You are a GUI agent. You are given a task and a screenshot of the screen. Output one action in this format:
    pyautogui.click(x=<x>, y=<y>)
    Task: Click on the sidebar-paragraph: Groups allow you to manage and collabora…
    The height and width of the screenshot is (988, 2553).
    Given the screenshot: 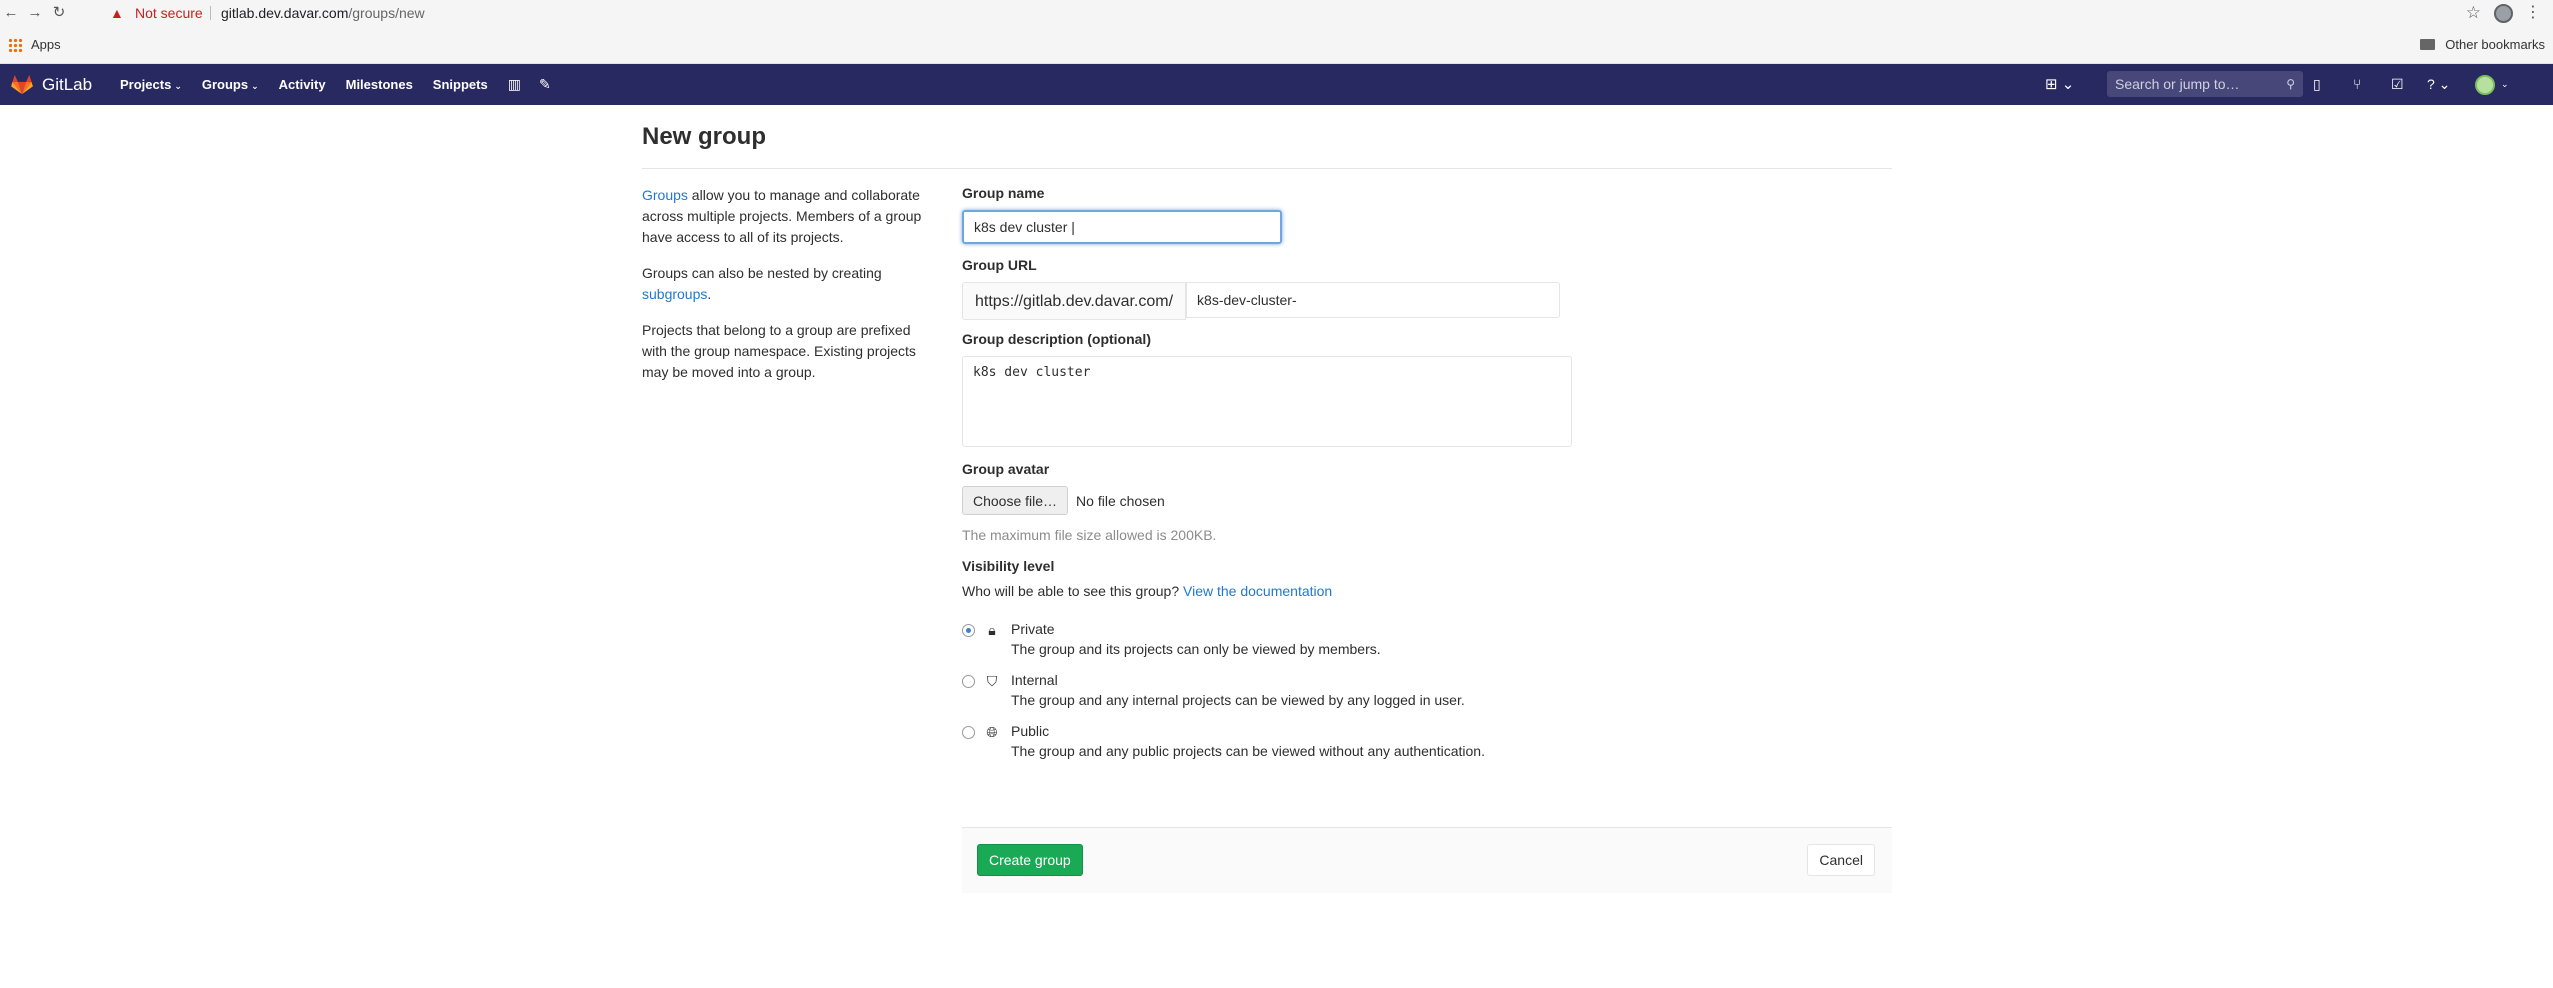 What is the action you would take?
    pyautogui.click(x=787, y=216)
    